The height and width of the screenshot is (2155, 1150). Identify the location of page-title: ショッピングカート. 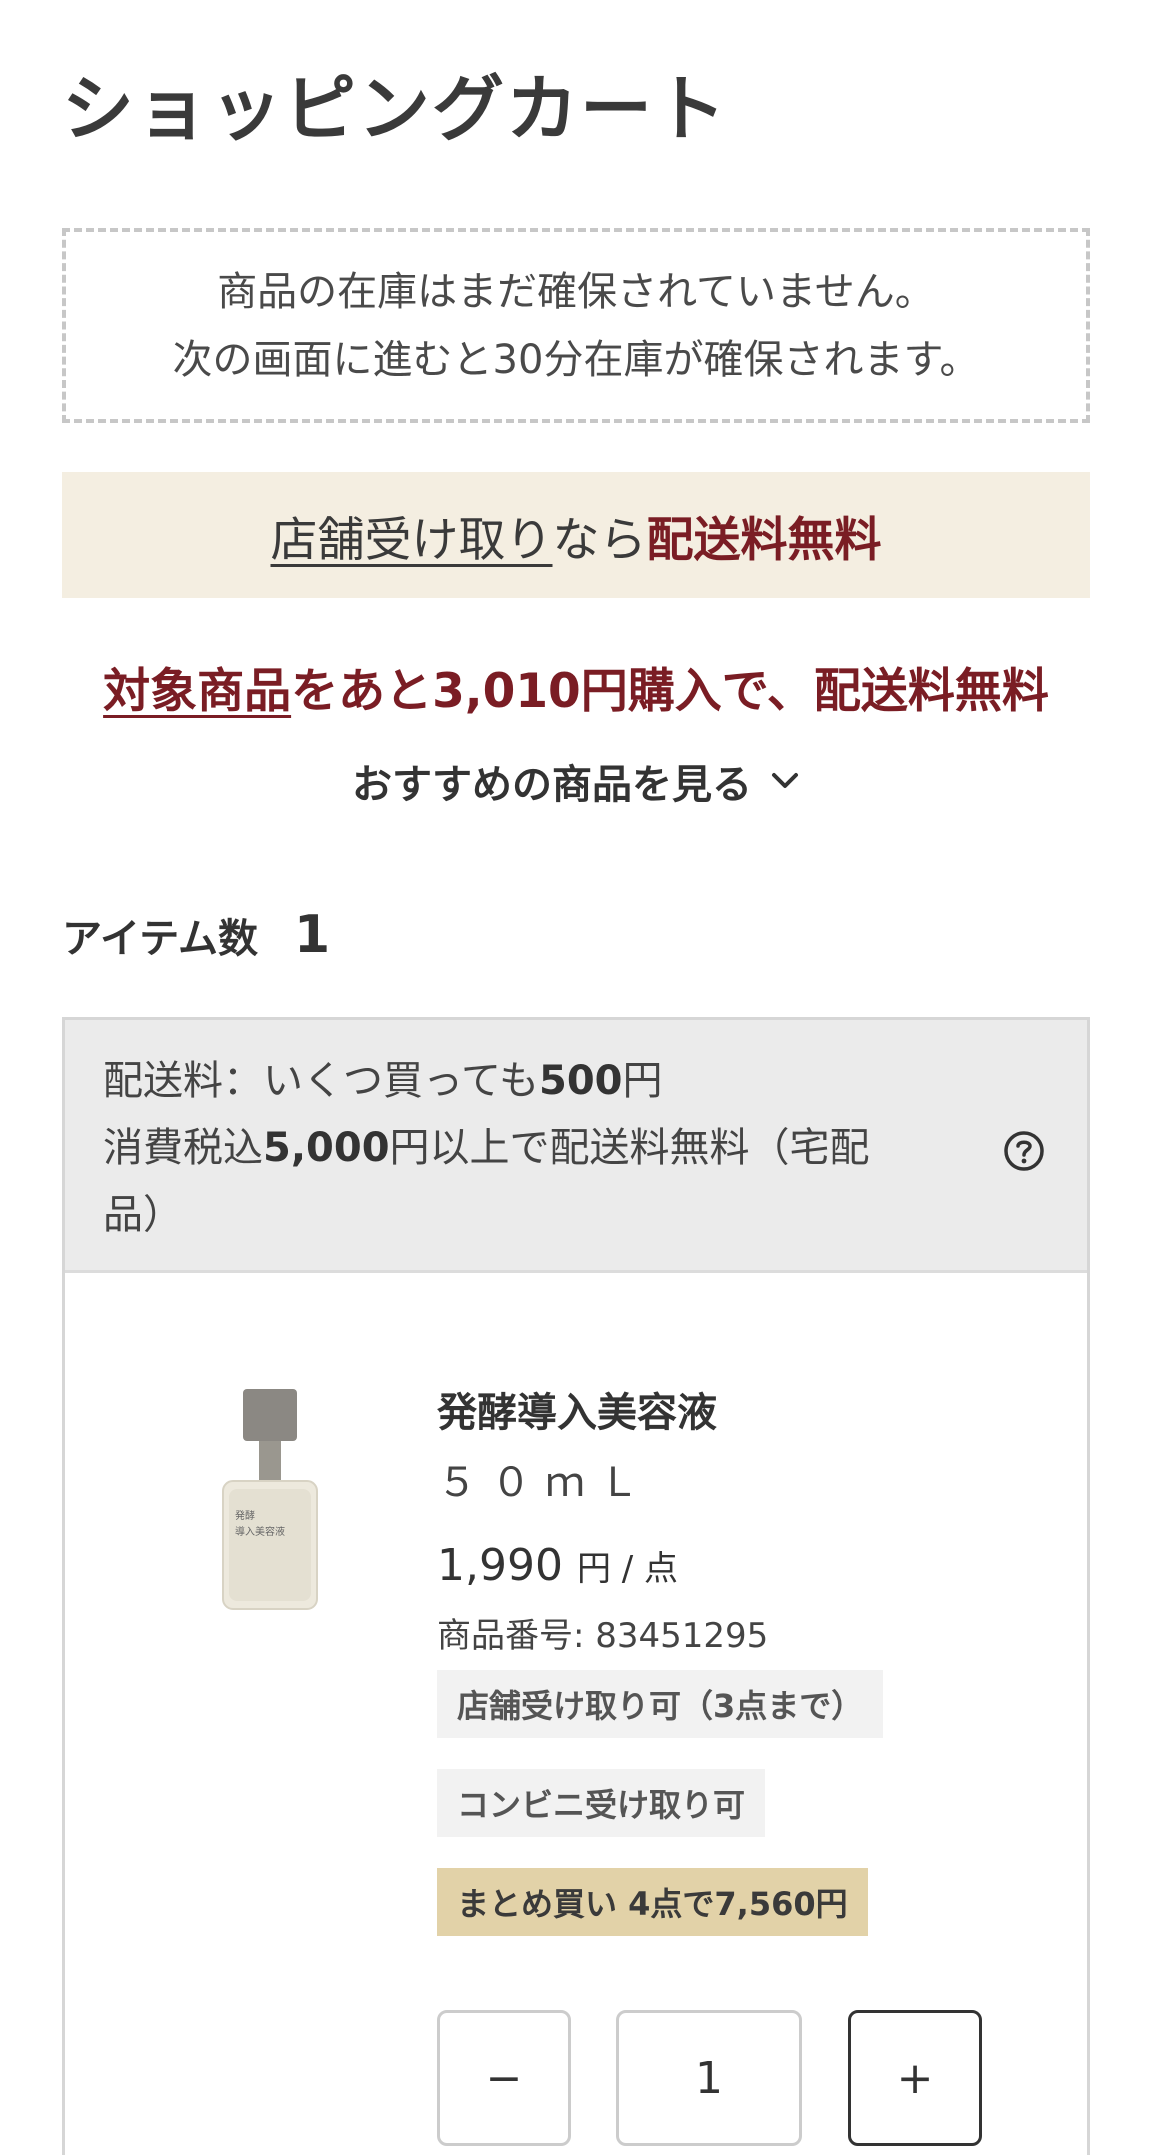
(395, 109).